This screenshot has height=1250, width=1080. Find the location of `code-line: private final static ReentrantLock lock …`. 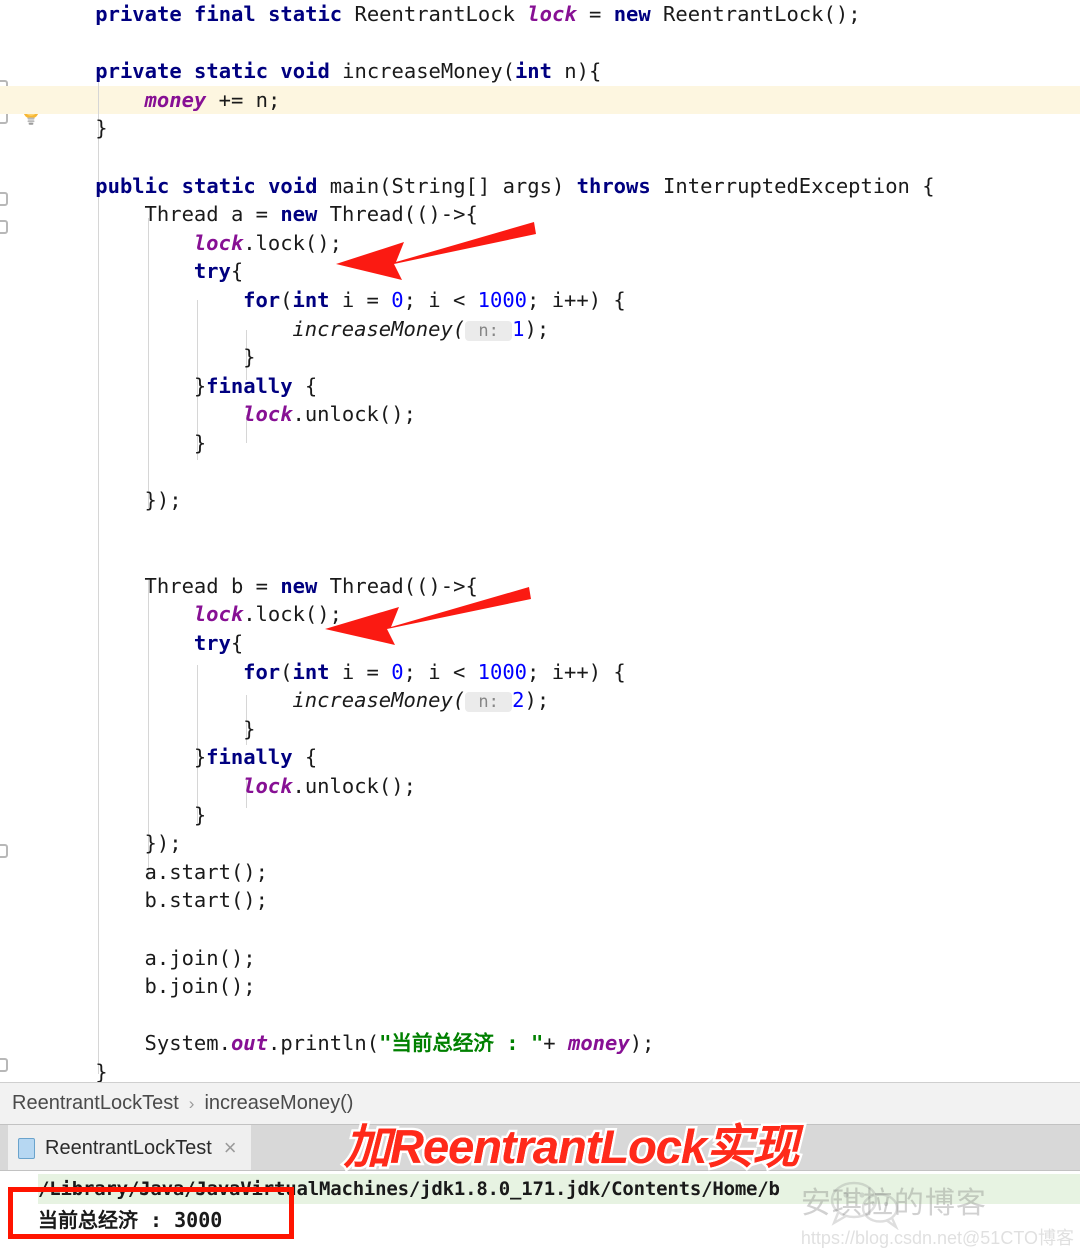

code-line: private final static ReentrantLock lock … is located at coordinates (563, 14).